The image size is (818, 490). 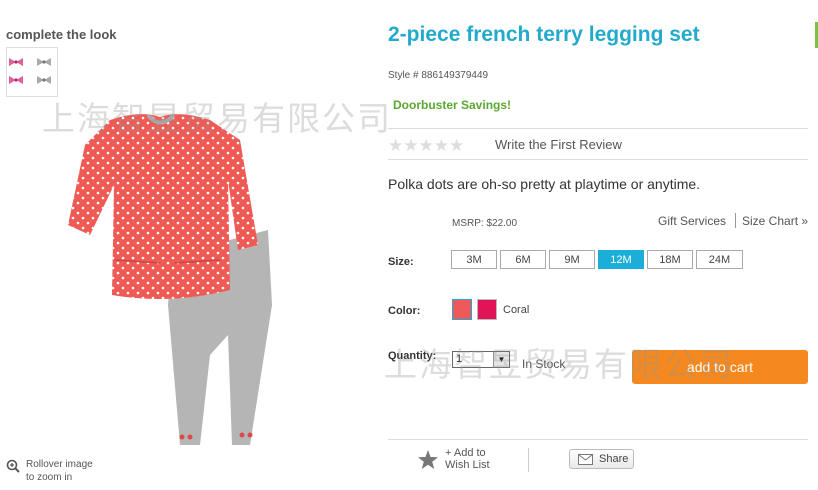 I want to click on star-icon, so click(x=428, y=460).